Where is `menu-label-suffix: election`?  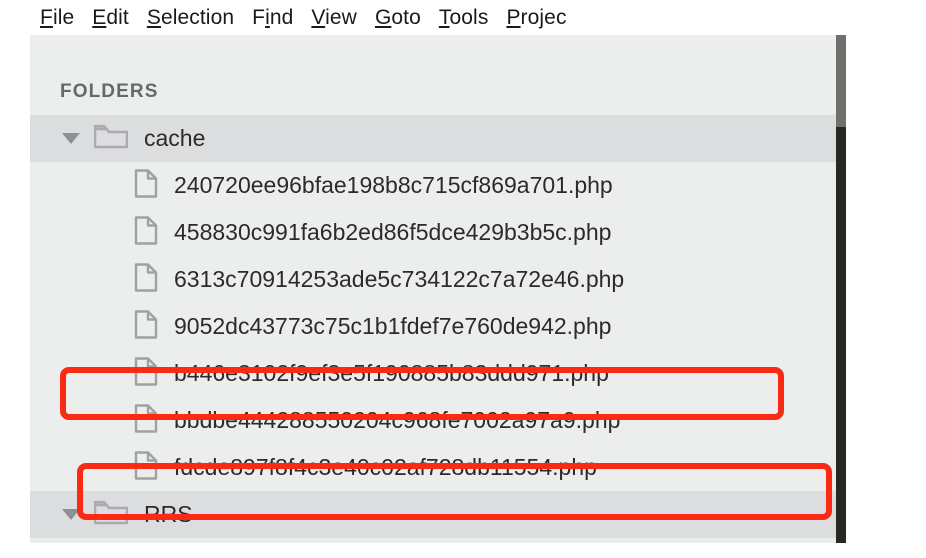
menu-label-suffix: election is located at coordinates (197, 17).